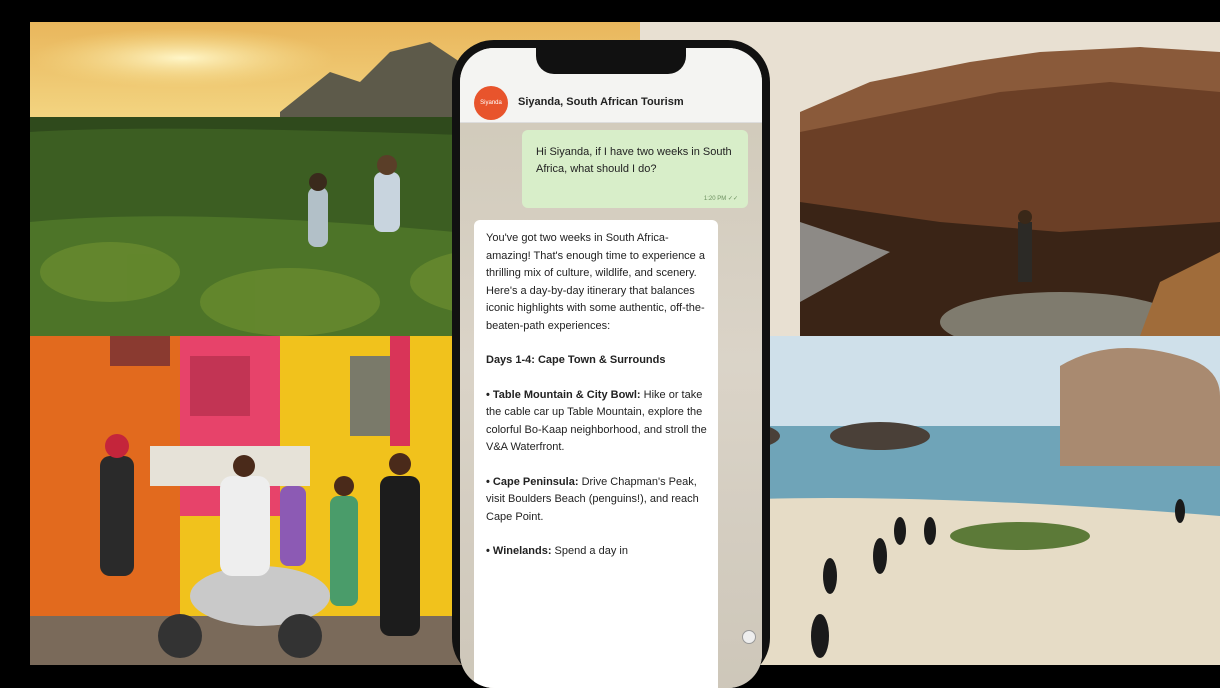  I want to click on item-title: • Winelands:, so click(519, 551).